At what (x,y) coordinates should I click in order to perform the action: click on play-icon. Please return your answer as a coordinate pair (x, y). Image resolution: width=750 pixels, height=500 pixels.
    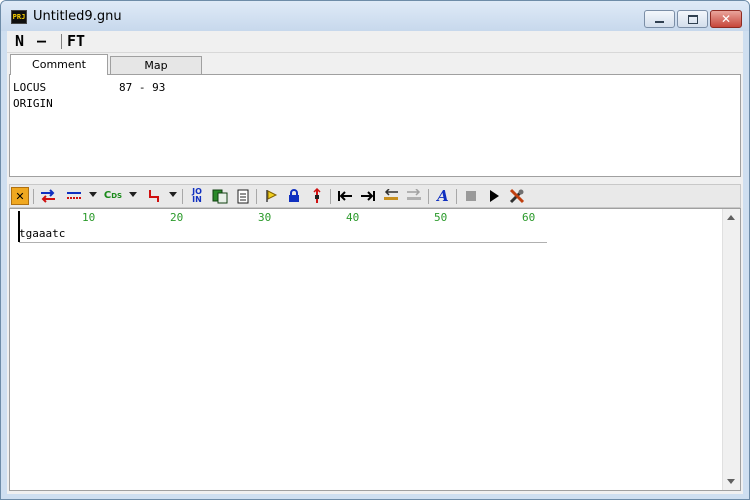
    Looking at the image, I should click on (494, 196).